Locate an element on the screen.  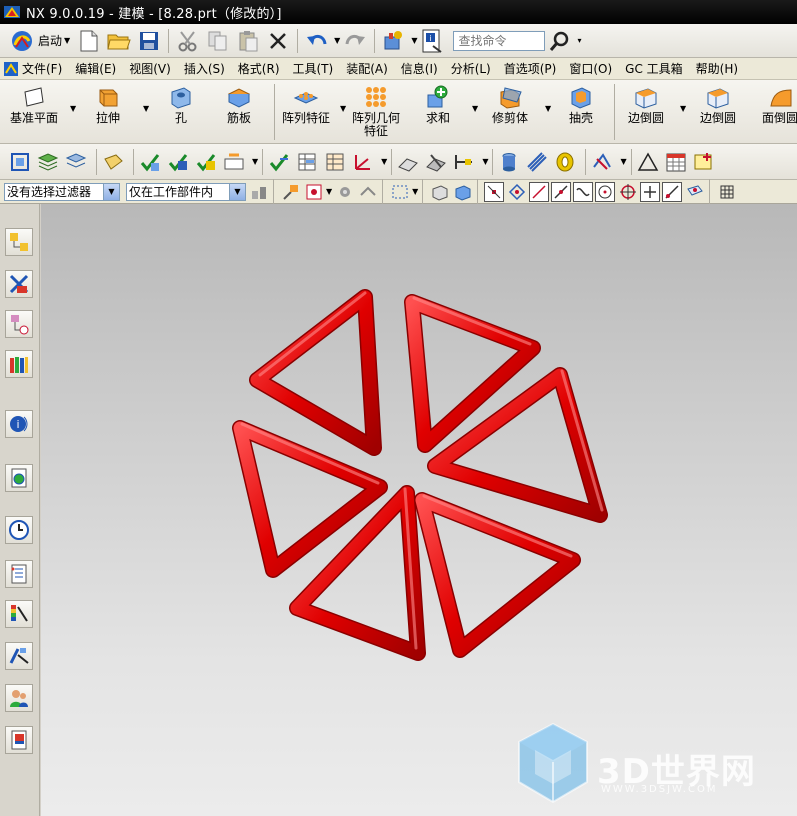
rectangle-select-button is located at coordinates (400, 192).